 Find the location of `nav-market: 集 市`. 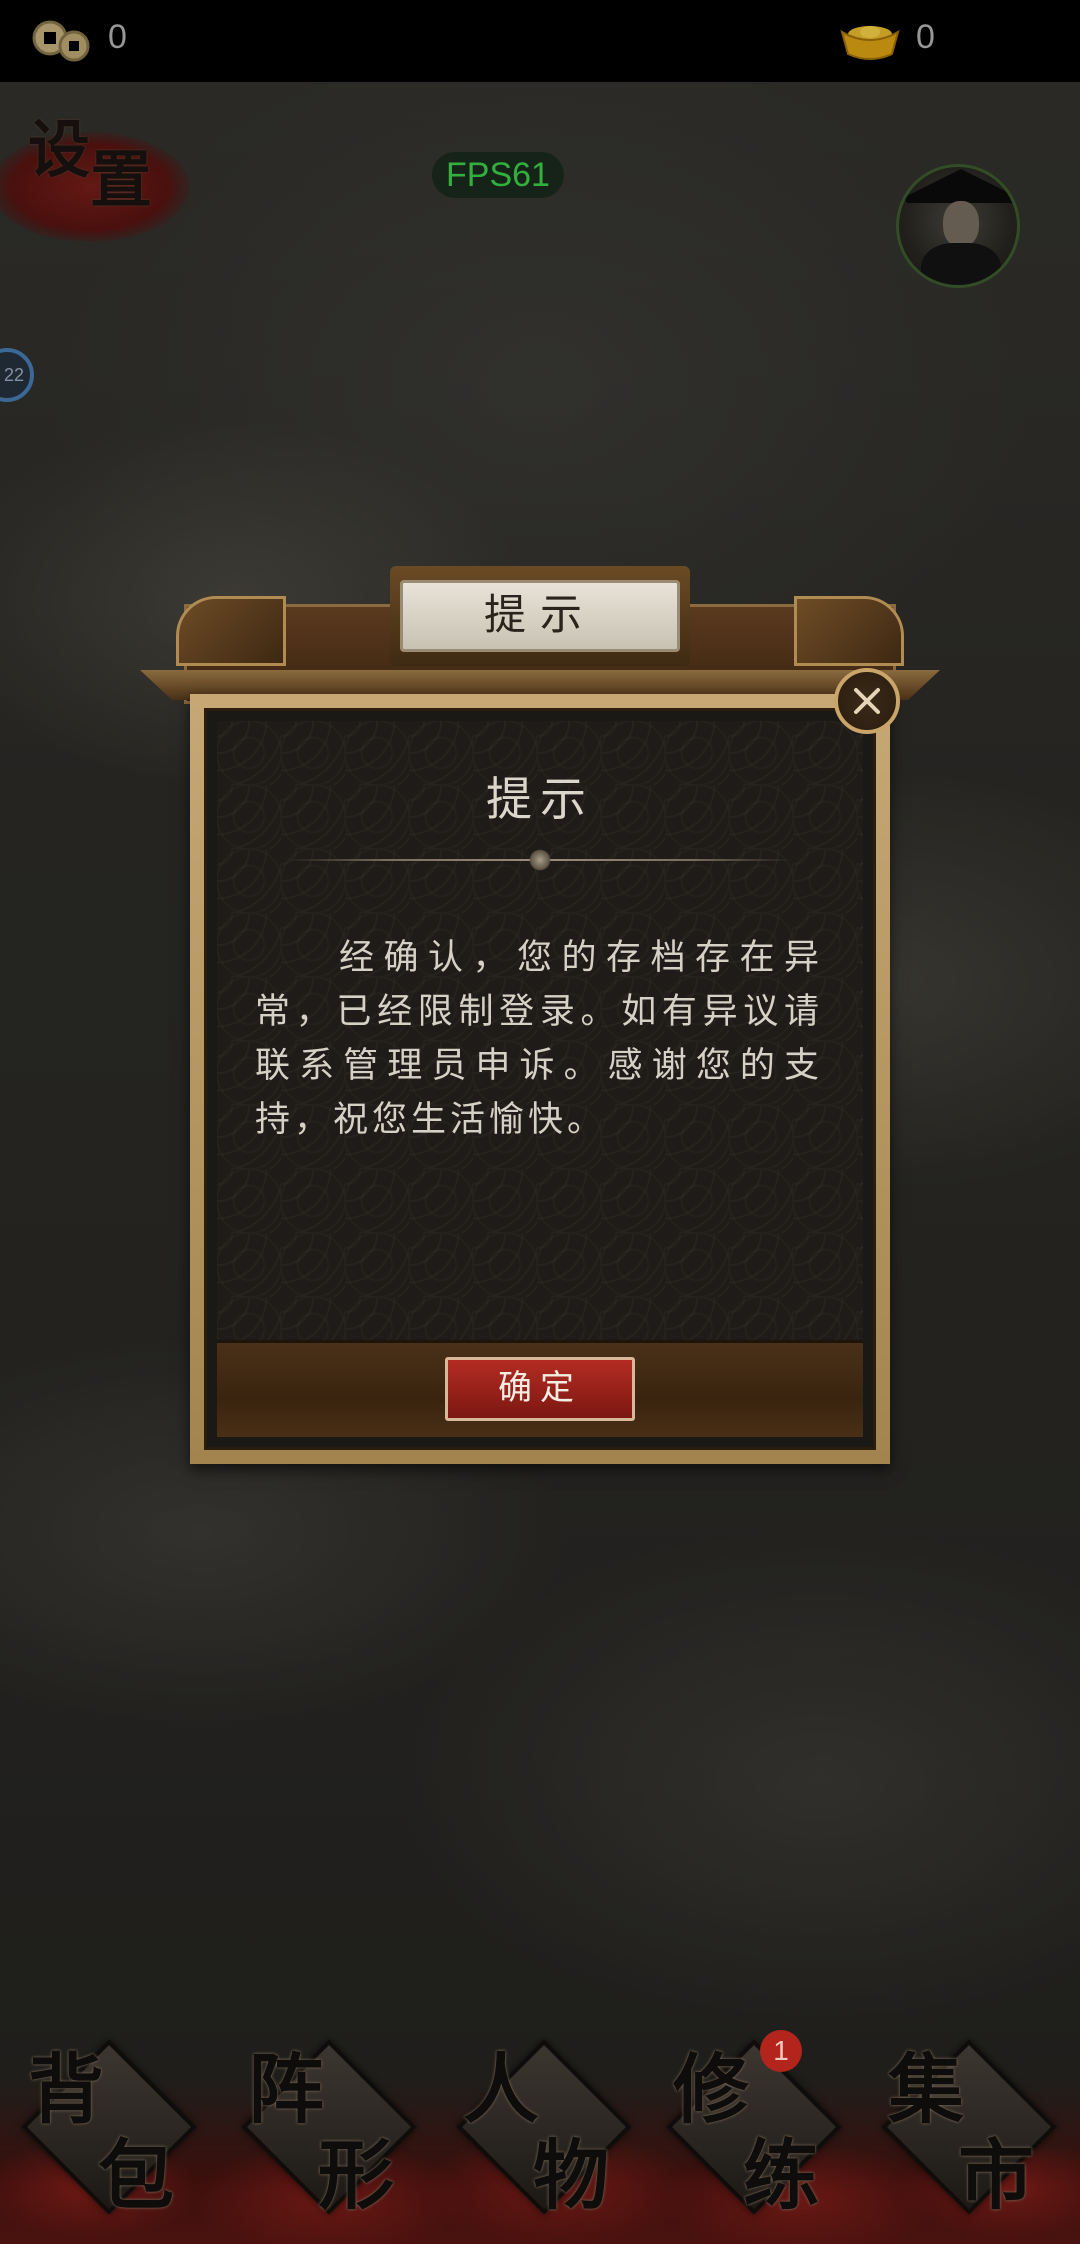

nav-market: 集 市 is located at coordinates (965, 2124).